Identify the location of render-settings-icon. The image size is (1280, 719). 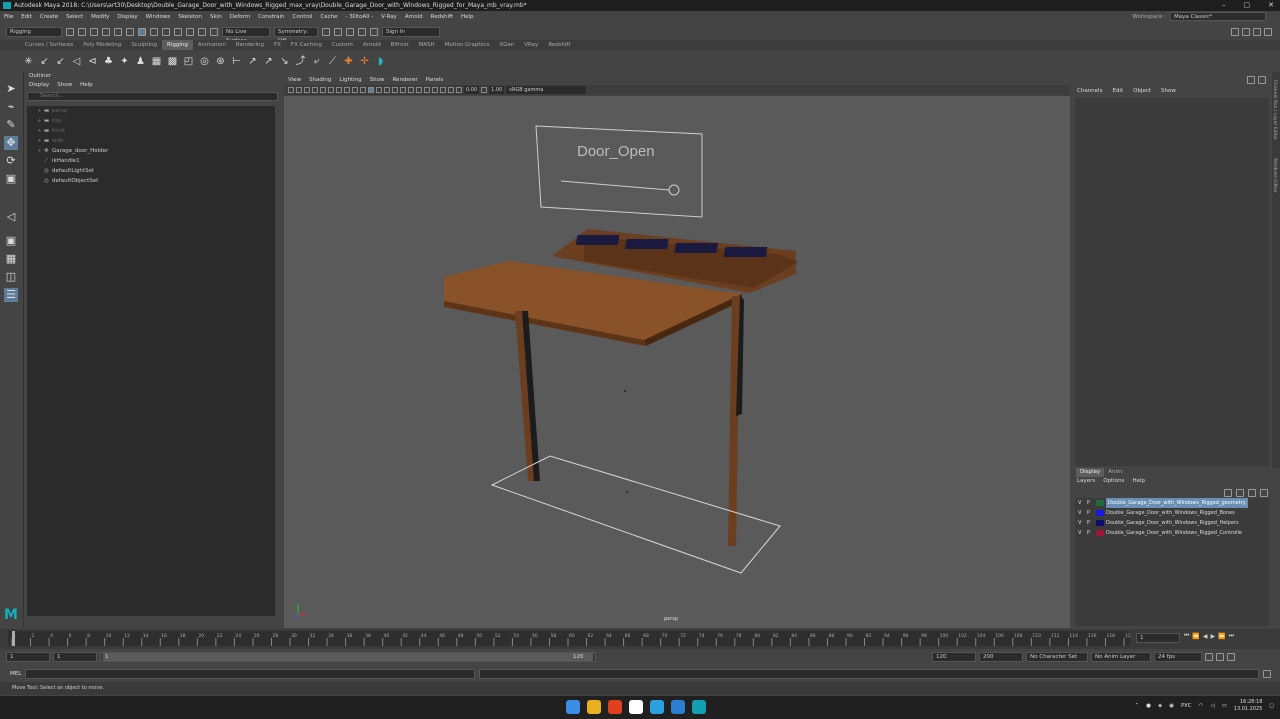
(350, 31).